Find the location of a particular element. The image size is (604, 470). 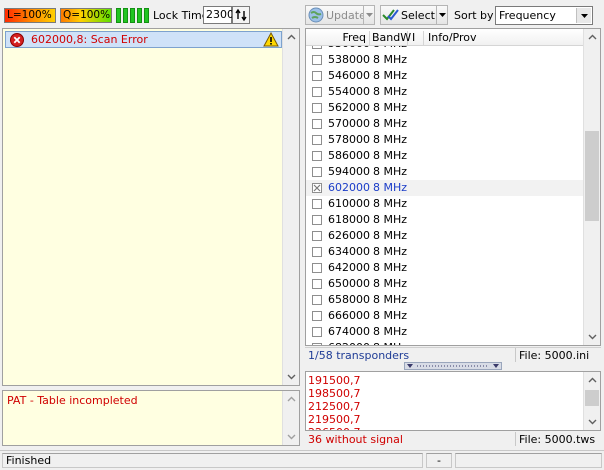

lock-time-input: 2300 is located at coordinates (218, 15).